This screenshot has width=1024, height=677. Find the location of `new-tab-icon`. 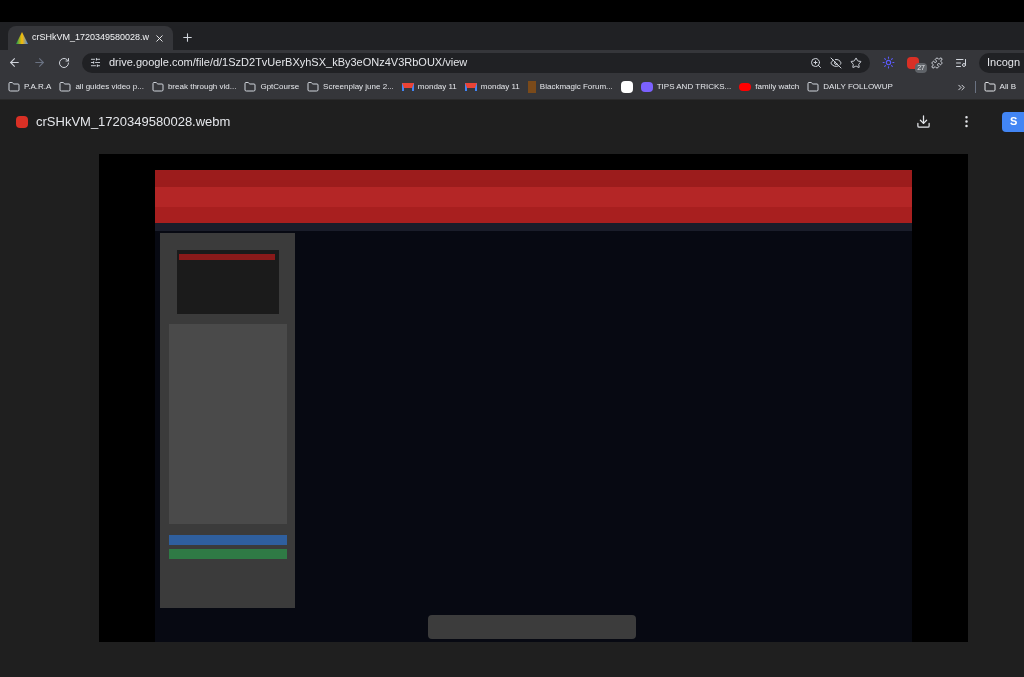

new-tab-icon is located at coordinates (187, 37).